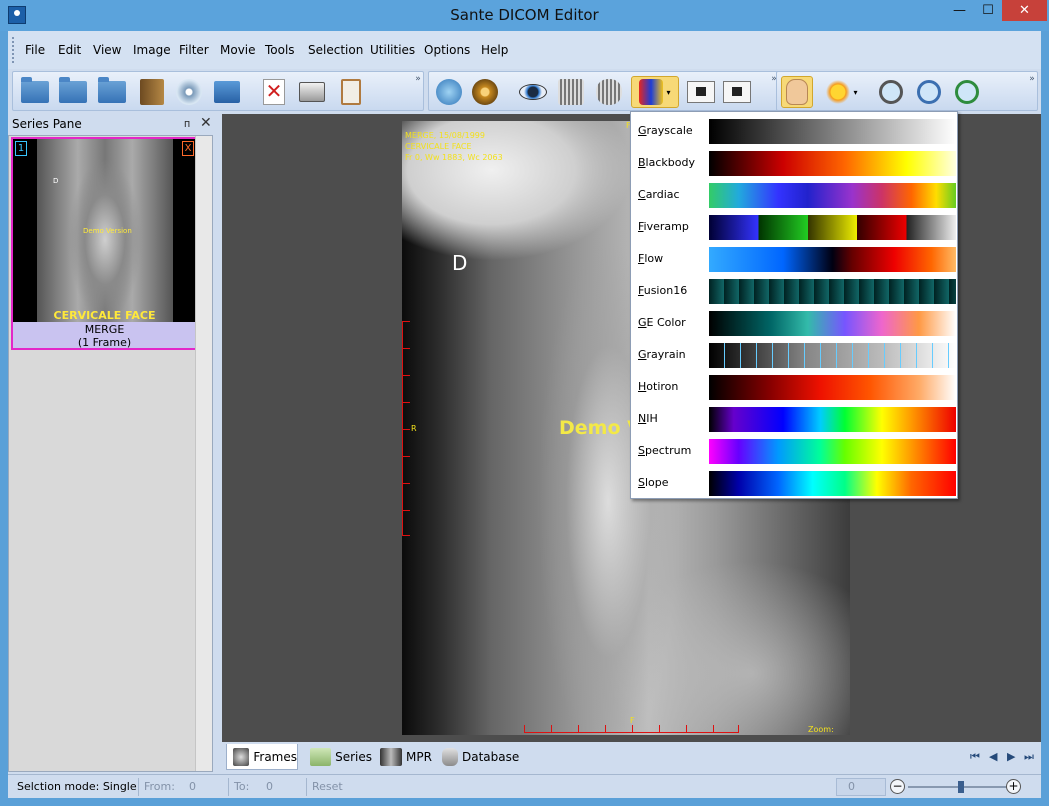 This screenshot has height=806, width=1049. Describe the element at coordinates (419, 757) in the screenshot. I see `tab-mpr-label: MPR` at that location.